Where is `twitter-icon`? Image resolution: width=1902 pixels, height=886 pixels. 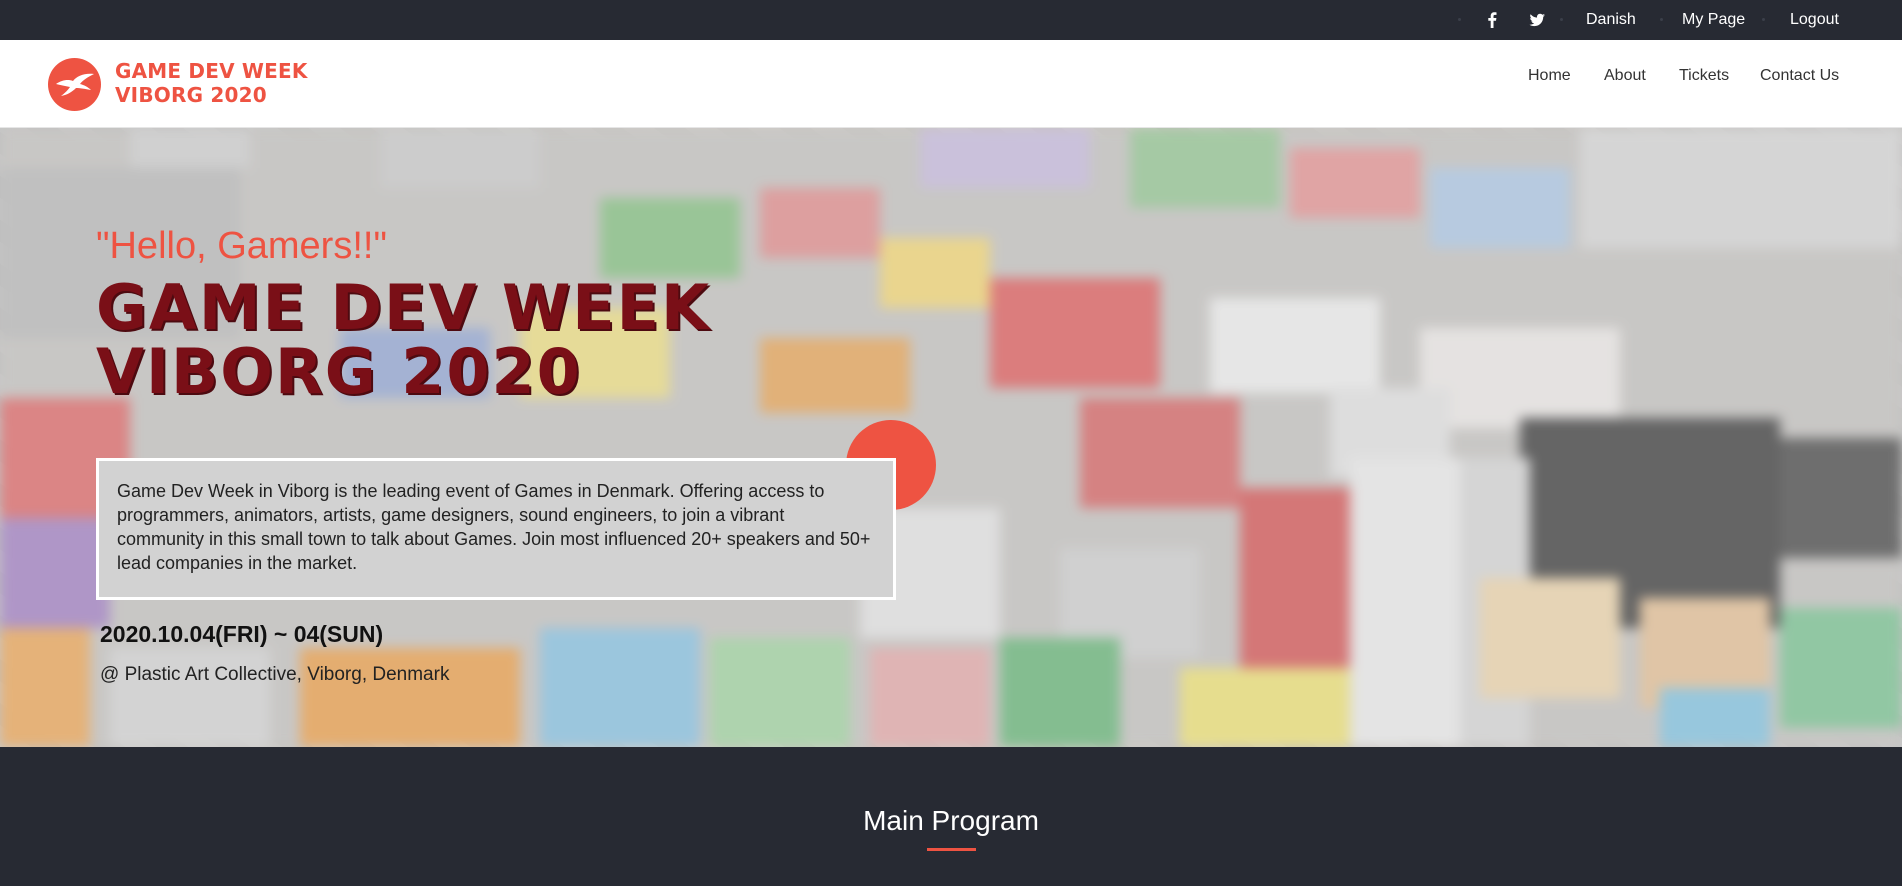
twitter-icon is located at coordinates (1537, 20).